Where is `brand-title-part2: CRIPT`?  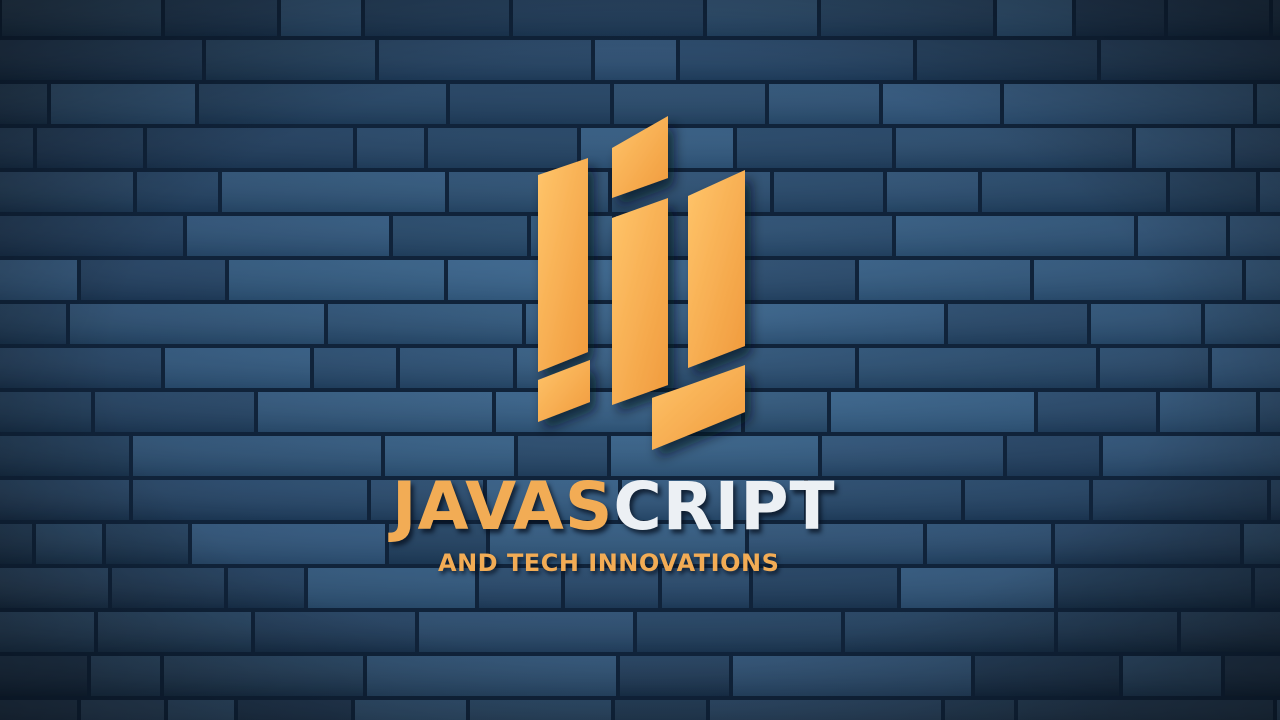 brand-title-part2: CRIPT is located at coordinates (724, 506).